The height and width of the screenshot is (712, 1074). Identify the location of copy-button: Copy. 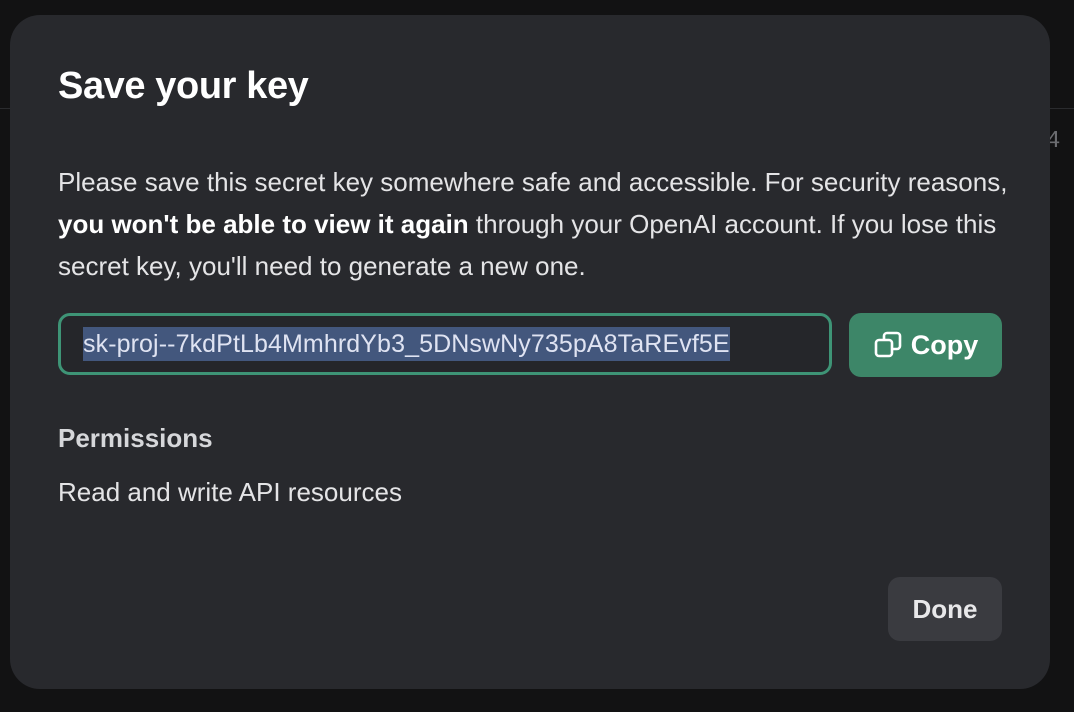
(925, 345).